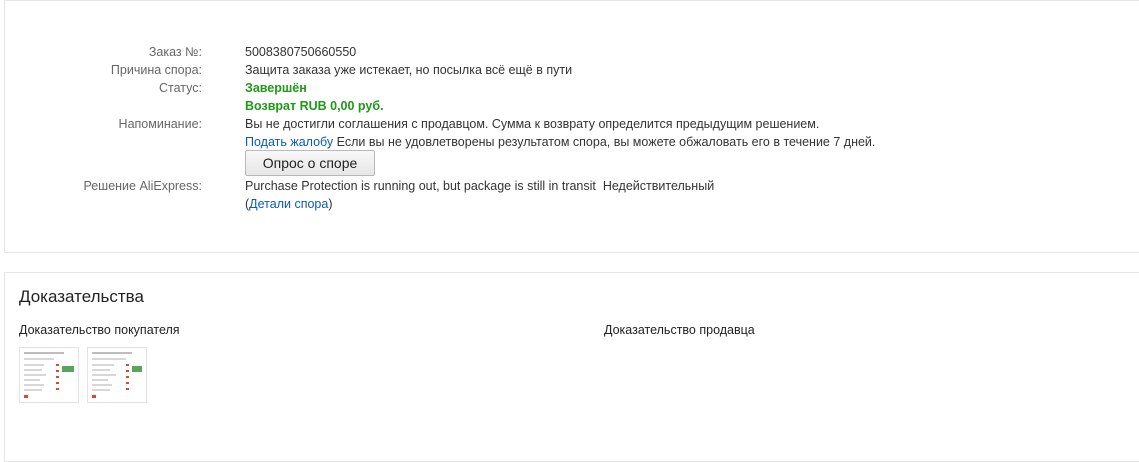 This screenshot has height=462, width=1139. I want to click on decision-status: Недействительный, so click(658, 186).